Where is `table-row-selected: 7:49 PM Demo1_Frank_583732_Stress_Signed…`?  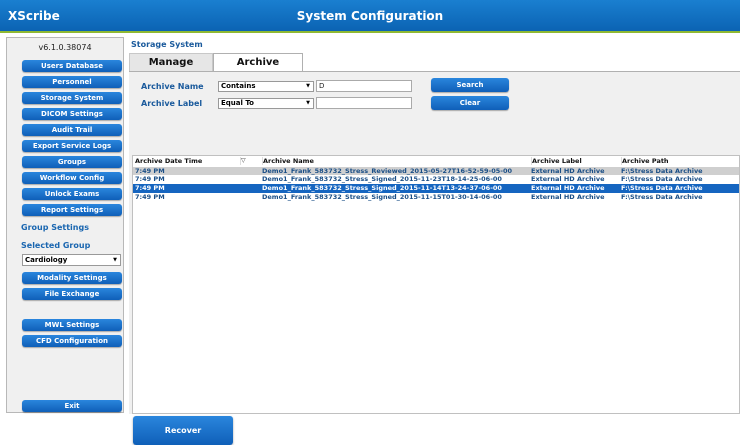
table-row-selected: 7:49 PM Demo1_Frank_583732_Stress_Signed… is located at coordinates (436, 188).